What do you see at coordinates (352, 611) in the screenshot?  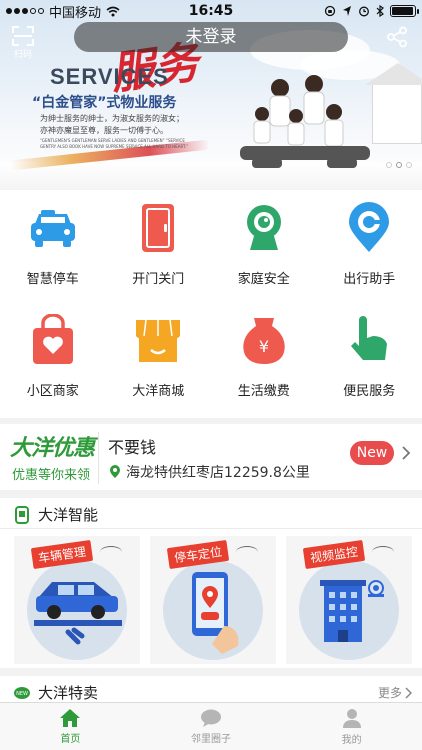 I see `building-camera-icon` at bounding box center [352, 611].